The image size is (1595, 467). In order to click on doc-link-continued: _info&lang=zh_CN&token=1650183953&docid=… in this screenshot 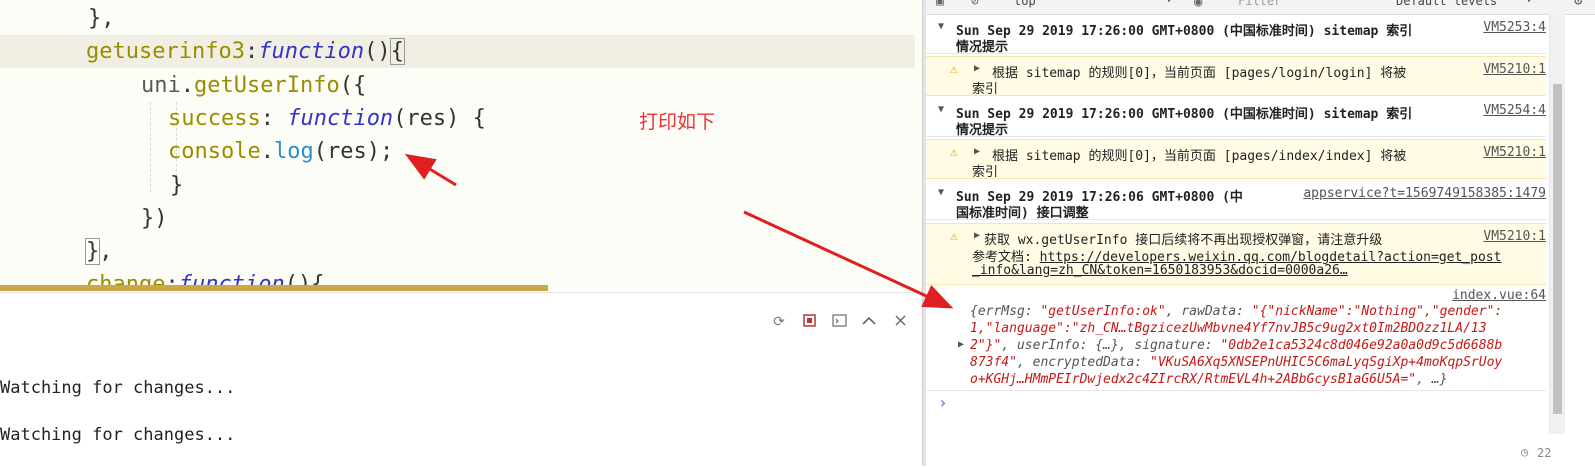, I will do `click(1160, 270)`.